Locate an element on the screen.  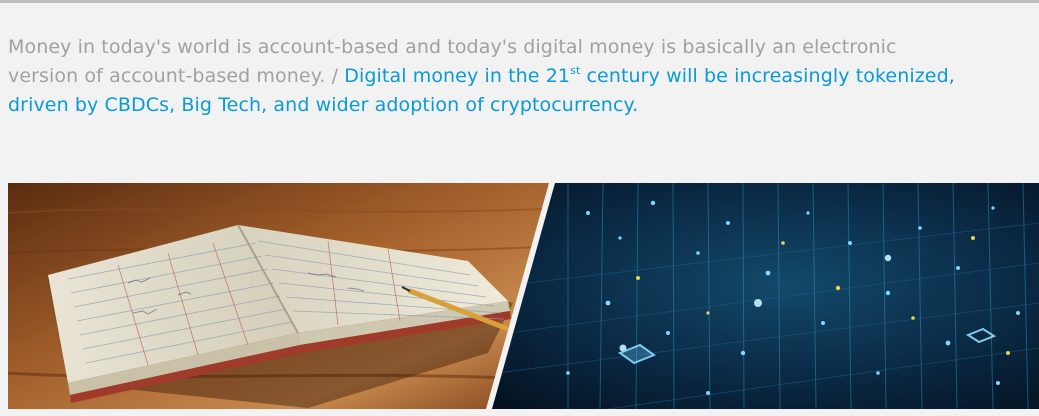
top-divider is located at coordinates (519, 1).